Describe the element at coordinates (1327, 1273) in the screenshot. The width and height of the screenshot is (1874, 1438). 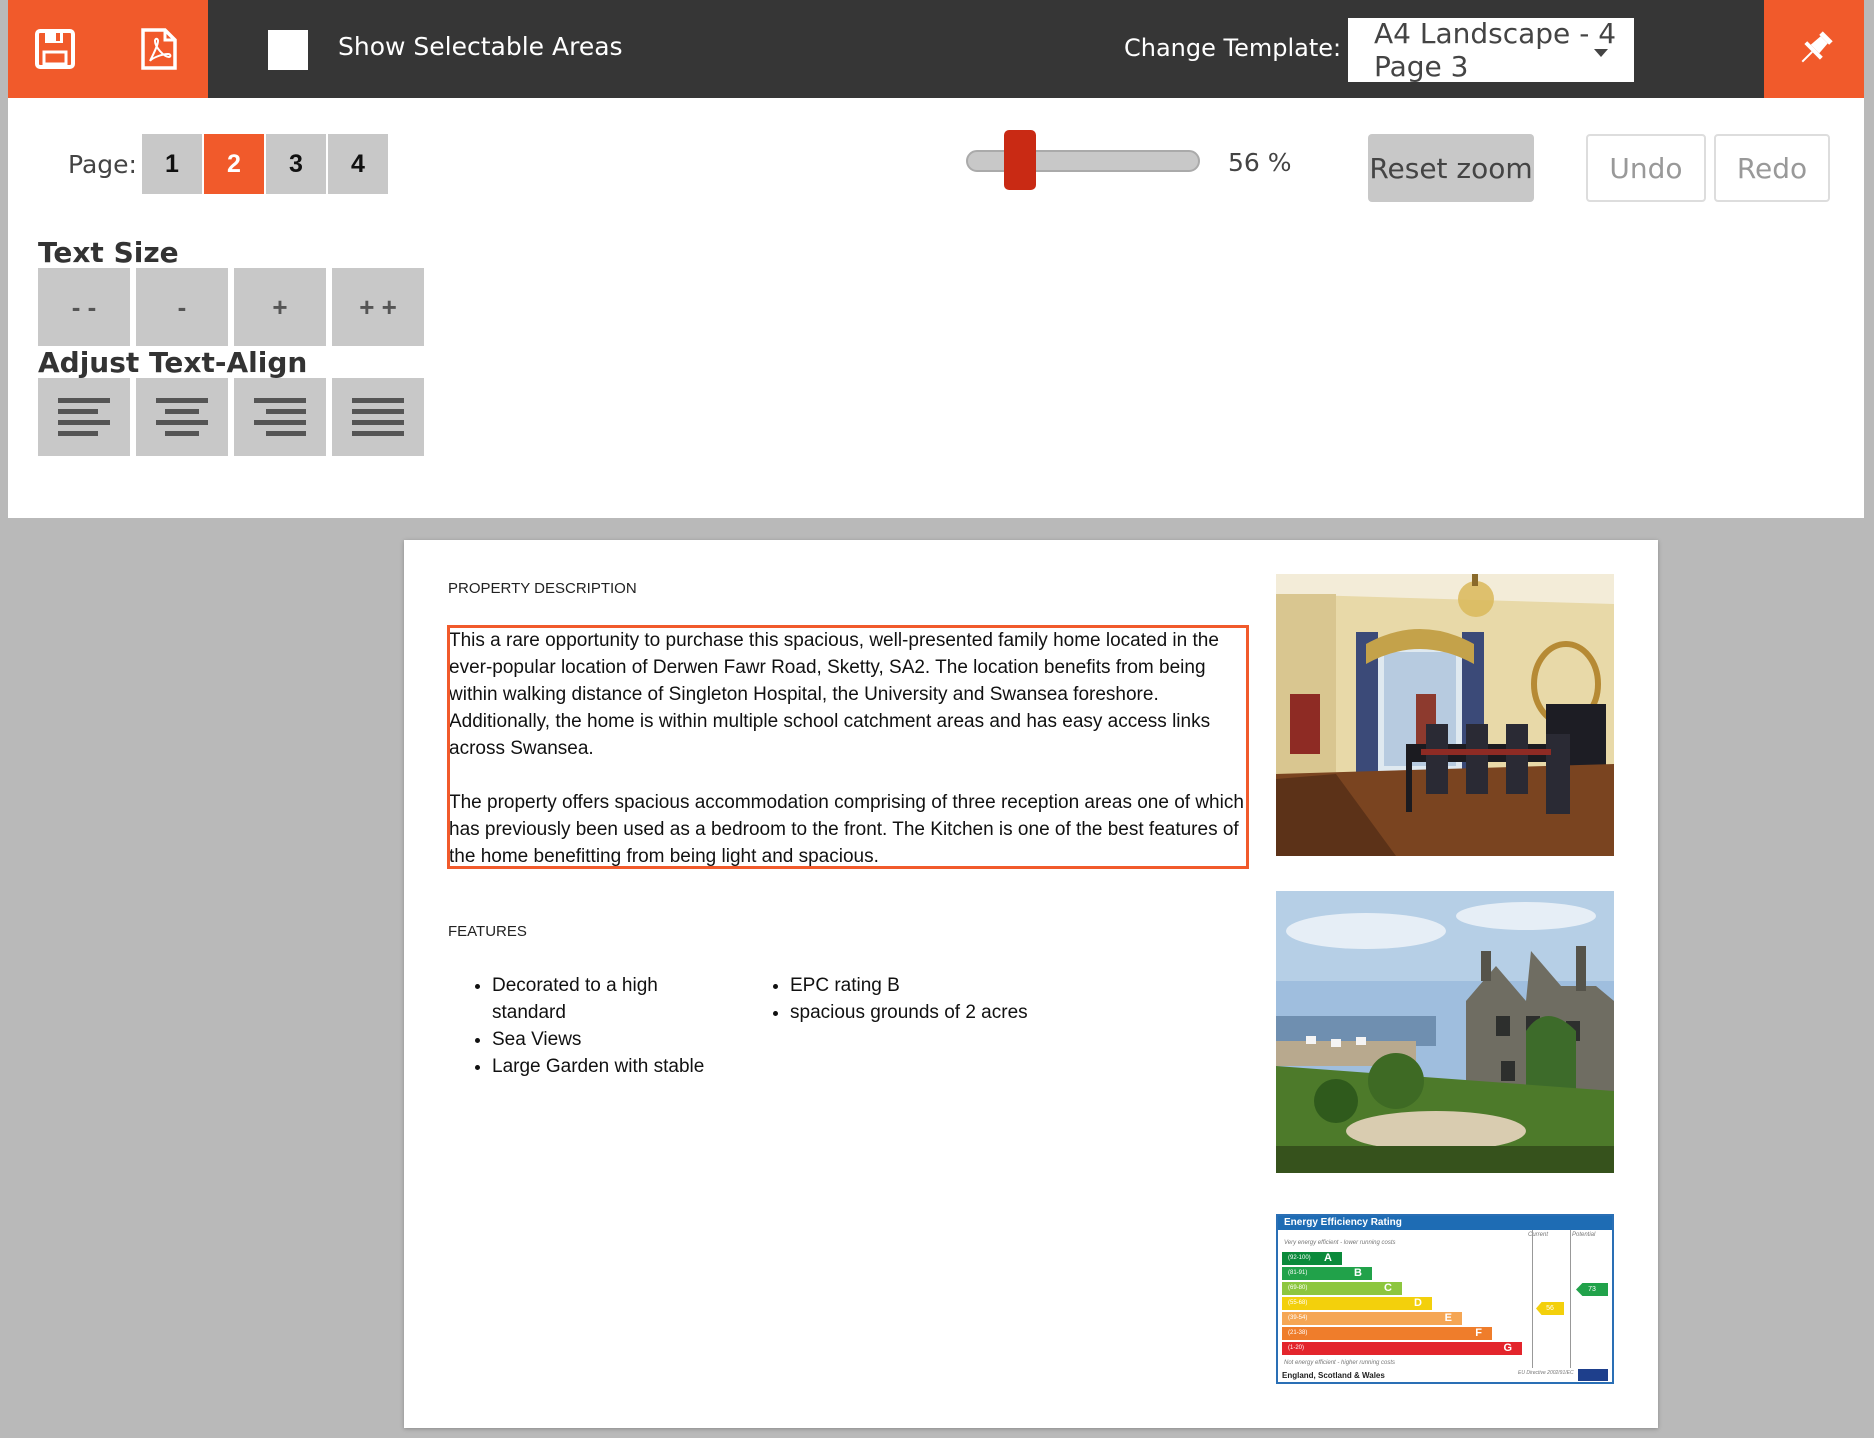
I see `epc-band-b: (81-91) B` at that location.